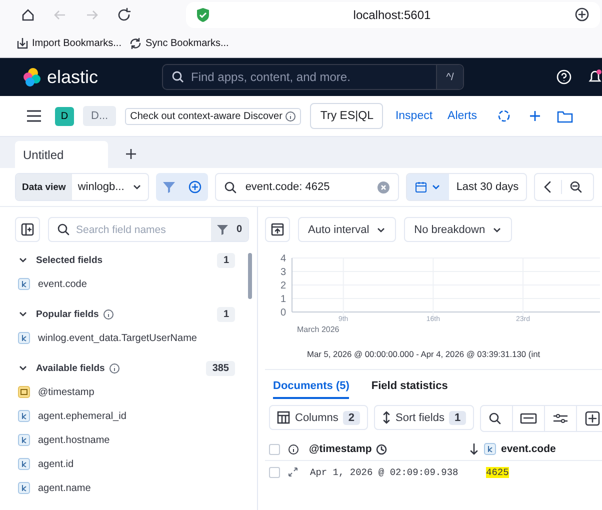  I want to click on breakdown-dropdown: No breakdown, so click(458, 229).